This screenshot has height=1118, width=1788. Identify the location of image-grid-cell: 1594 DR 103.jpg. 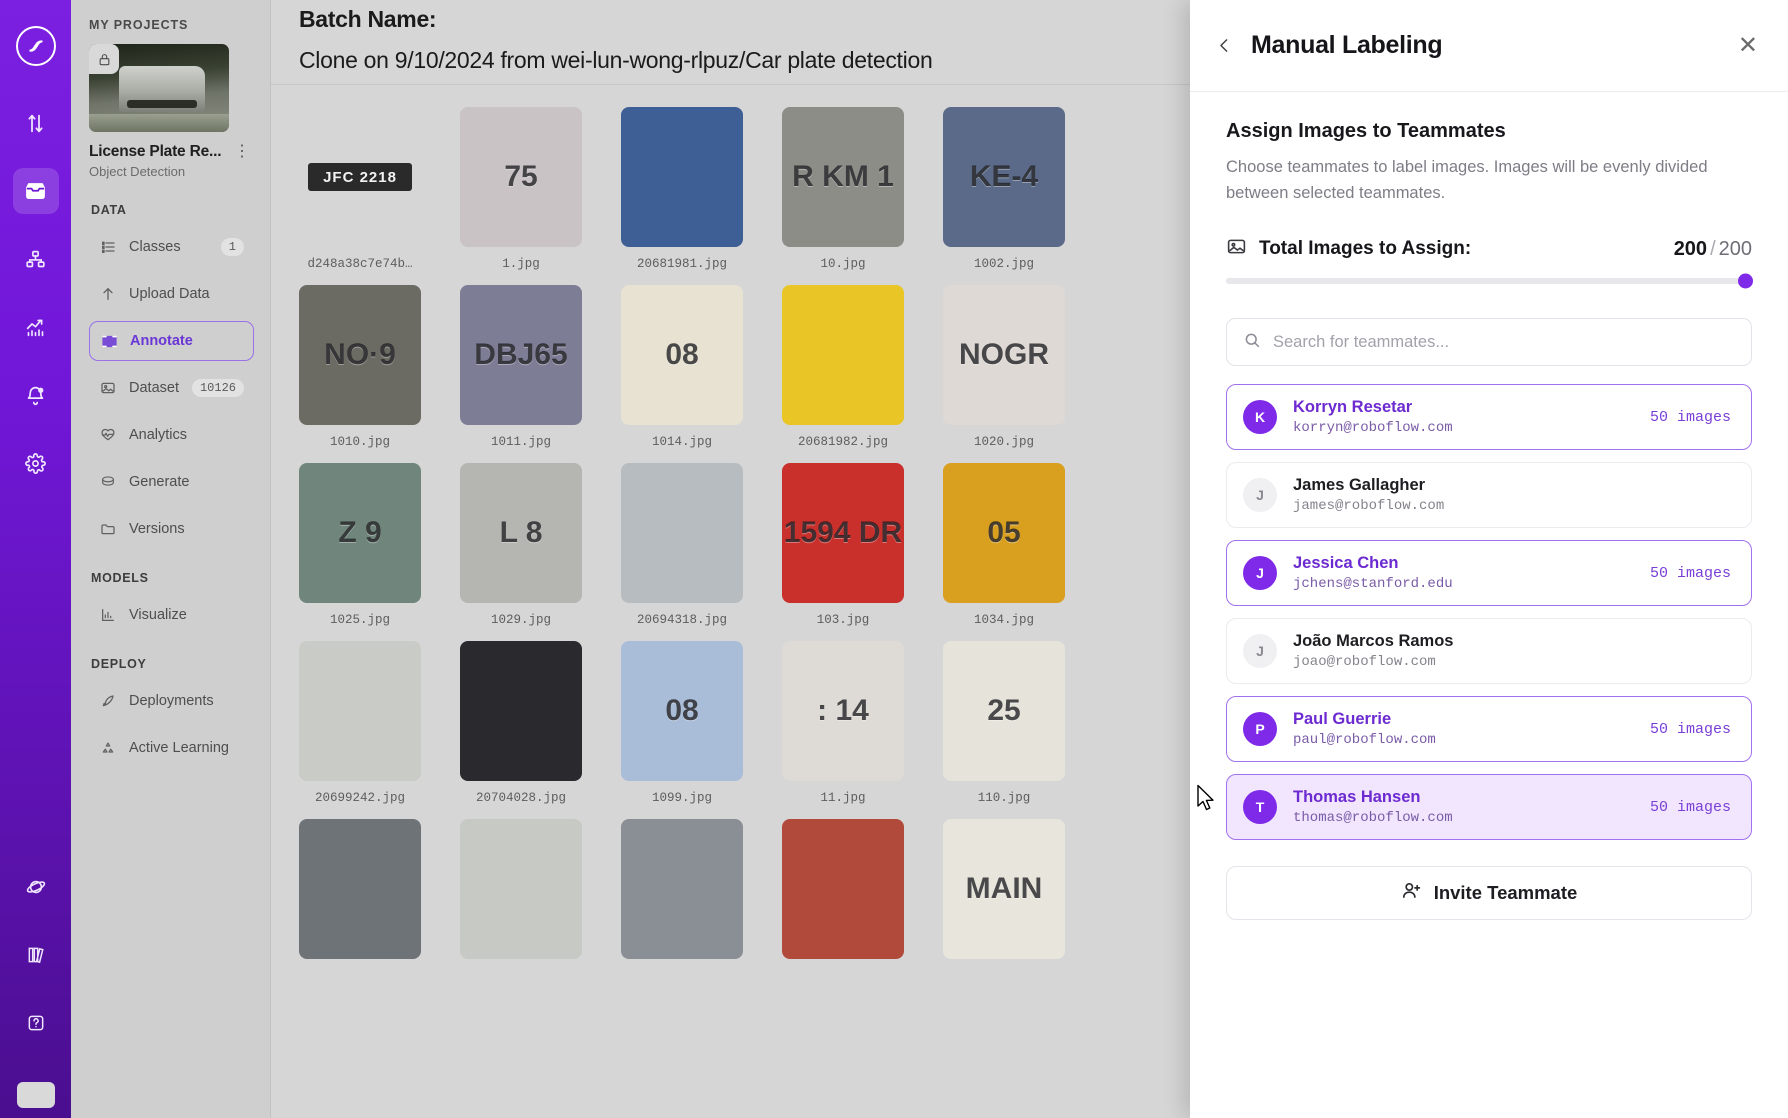
(843, 545).